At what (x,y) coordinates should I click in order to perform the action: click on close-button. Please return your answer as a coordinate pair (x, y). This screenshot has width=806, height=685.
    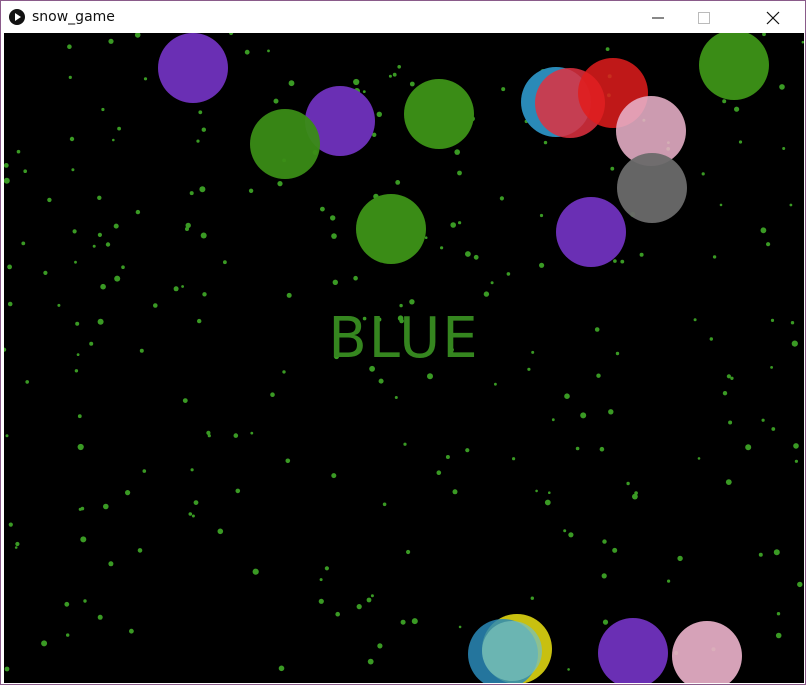
    Looking at the image, I should click on (773, 17).